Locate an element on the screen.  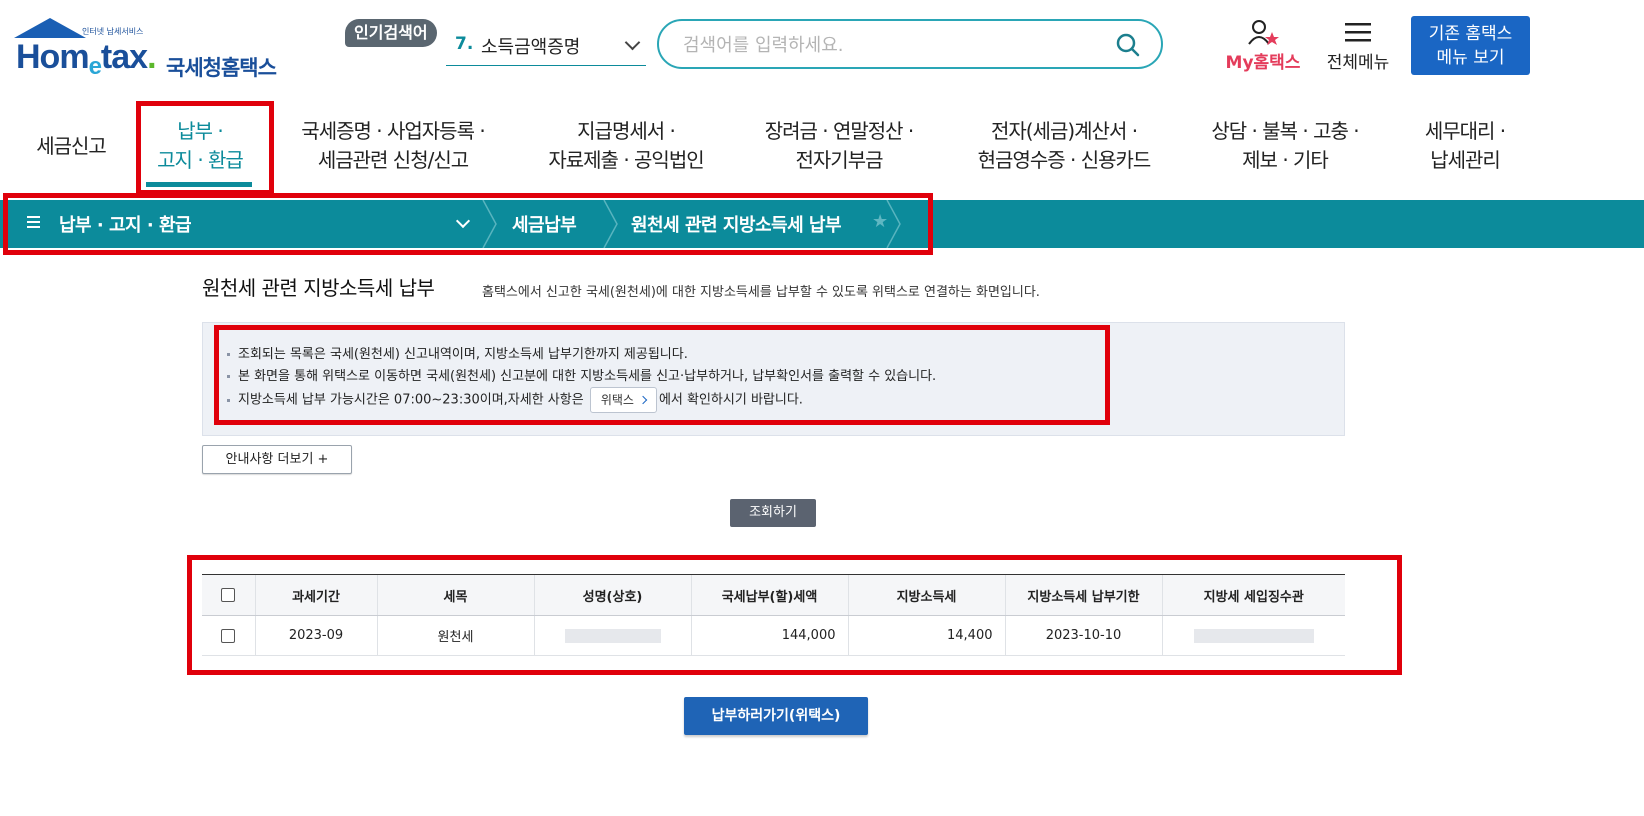
gnb-label: 세금신고 is located at coordinates (71, 145).